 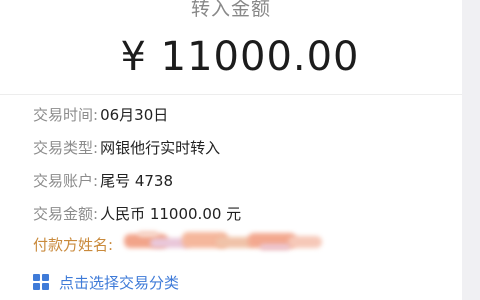 What do you see at coordinates (41, 282) in the screenshot?
I see `grid-icon` at bounding box center [41, 282].